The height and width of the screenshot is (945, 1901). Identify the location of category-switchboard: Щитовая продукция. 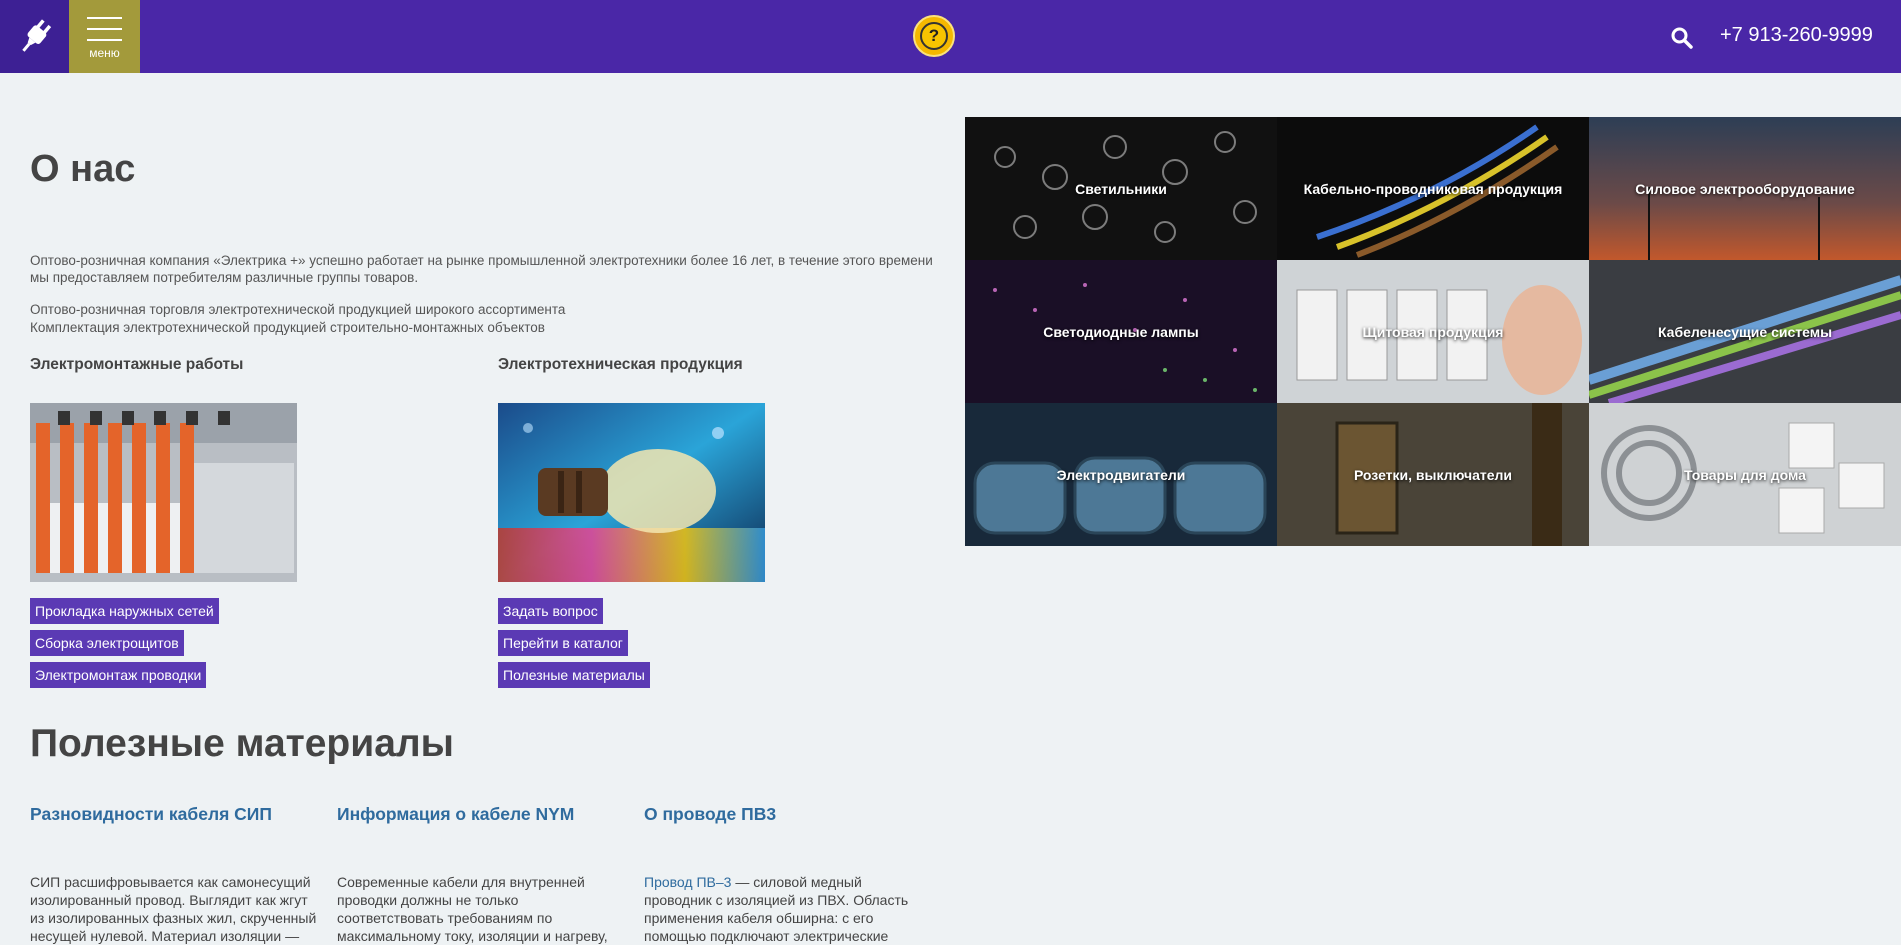
(1433, 331).